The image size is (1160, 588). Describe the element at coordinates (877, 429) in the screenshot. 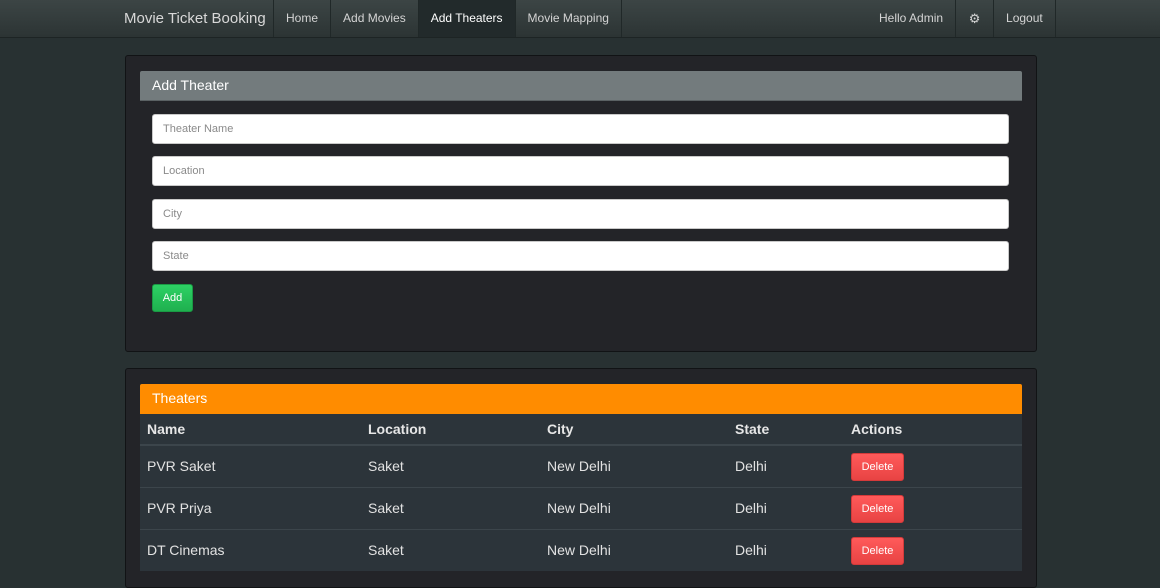

I see `column-header-actions: Actions` at that location.